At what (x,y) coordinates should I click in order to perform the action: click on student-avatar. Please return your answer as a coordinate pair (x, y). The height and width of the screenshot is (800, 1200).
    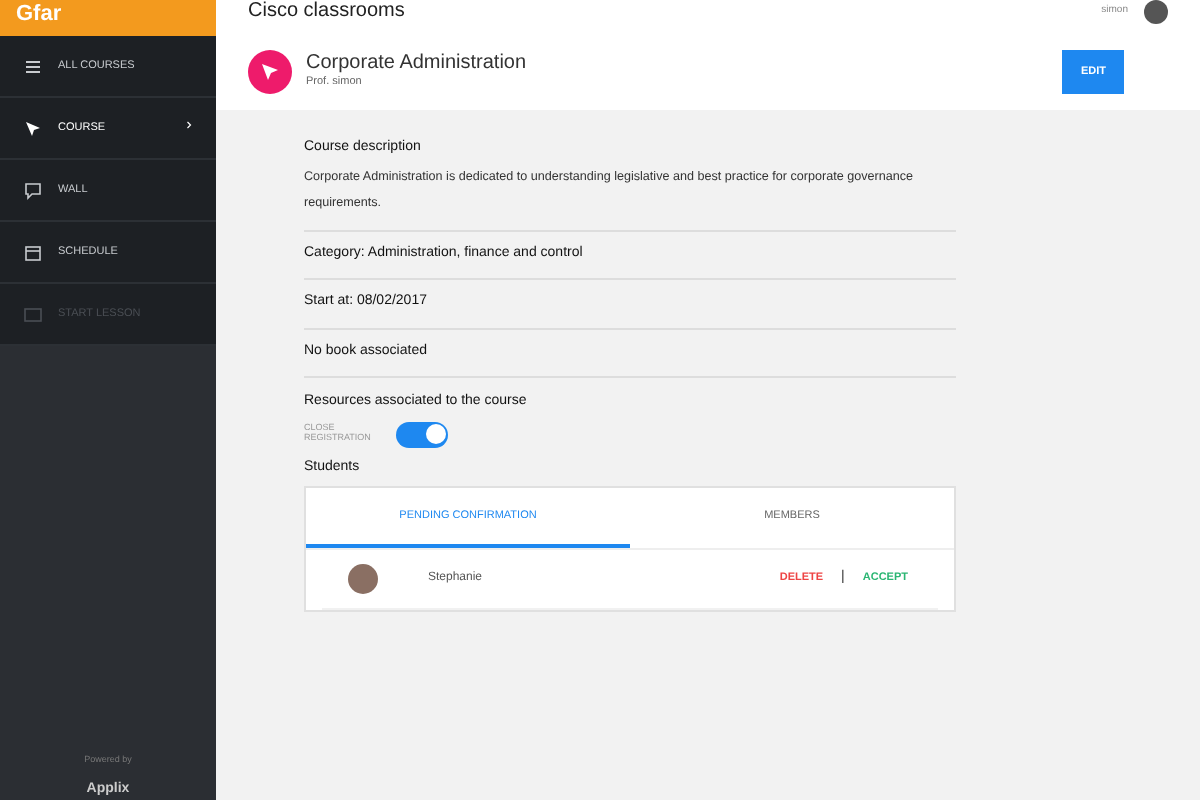
    Looking at the image, I should click on (363, 579).